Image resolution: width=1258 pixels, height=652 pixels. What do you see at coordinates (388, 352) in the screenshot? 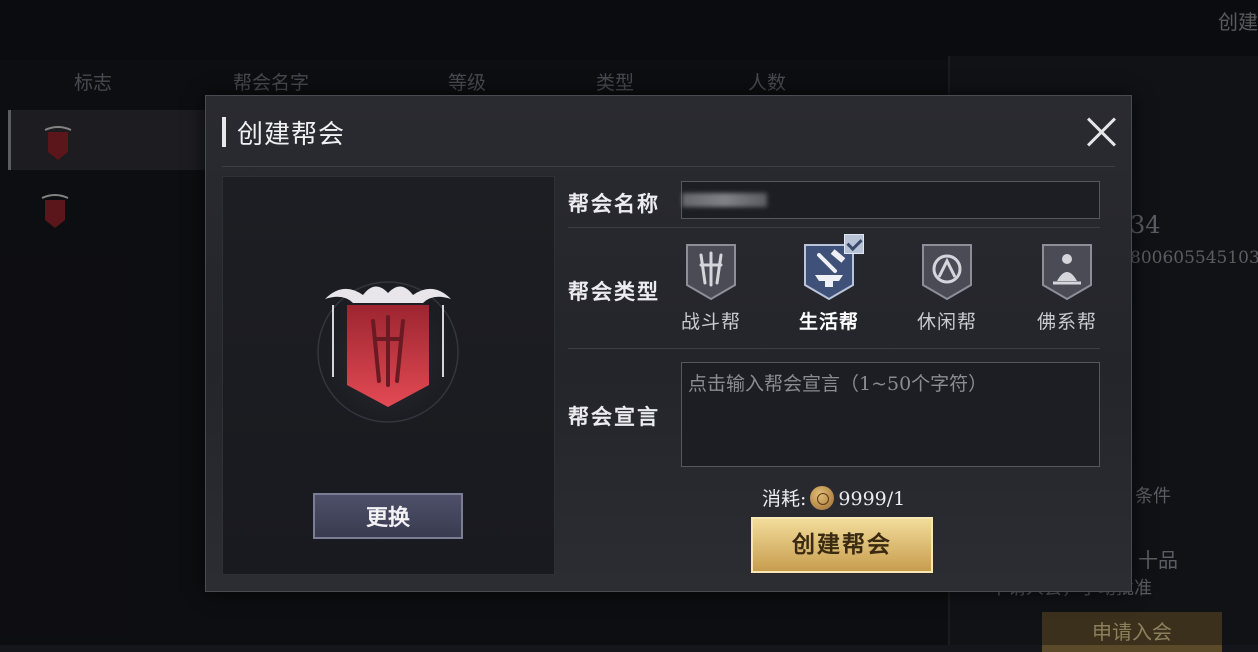
I see `guild-emblem-icon` at bounding box center [388, 352].